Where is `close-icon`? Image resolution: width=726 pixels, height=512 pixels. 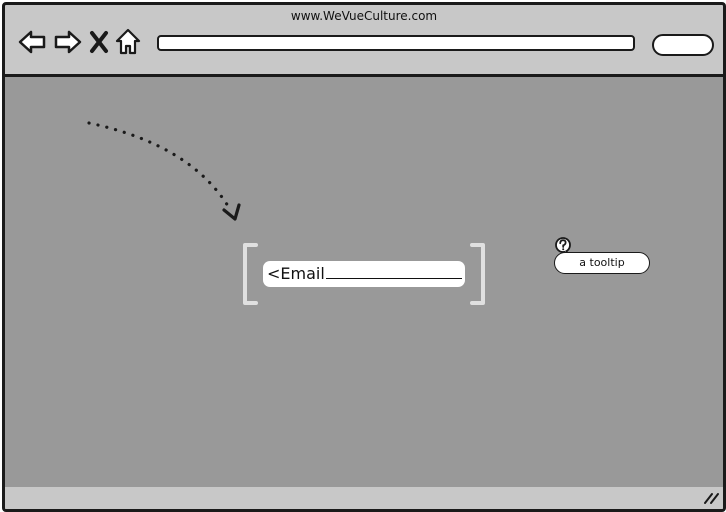 close-icon is located at coordinates (99, 42).